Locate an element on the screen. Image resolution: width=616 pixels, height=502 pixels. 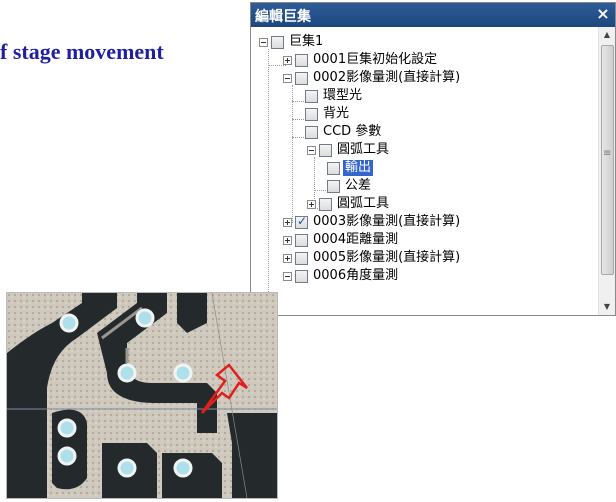
tree-item: CCD 參數 is located at coordinates (344, 132).